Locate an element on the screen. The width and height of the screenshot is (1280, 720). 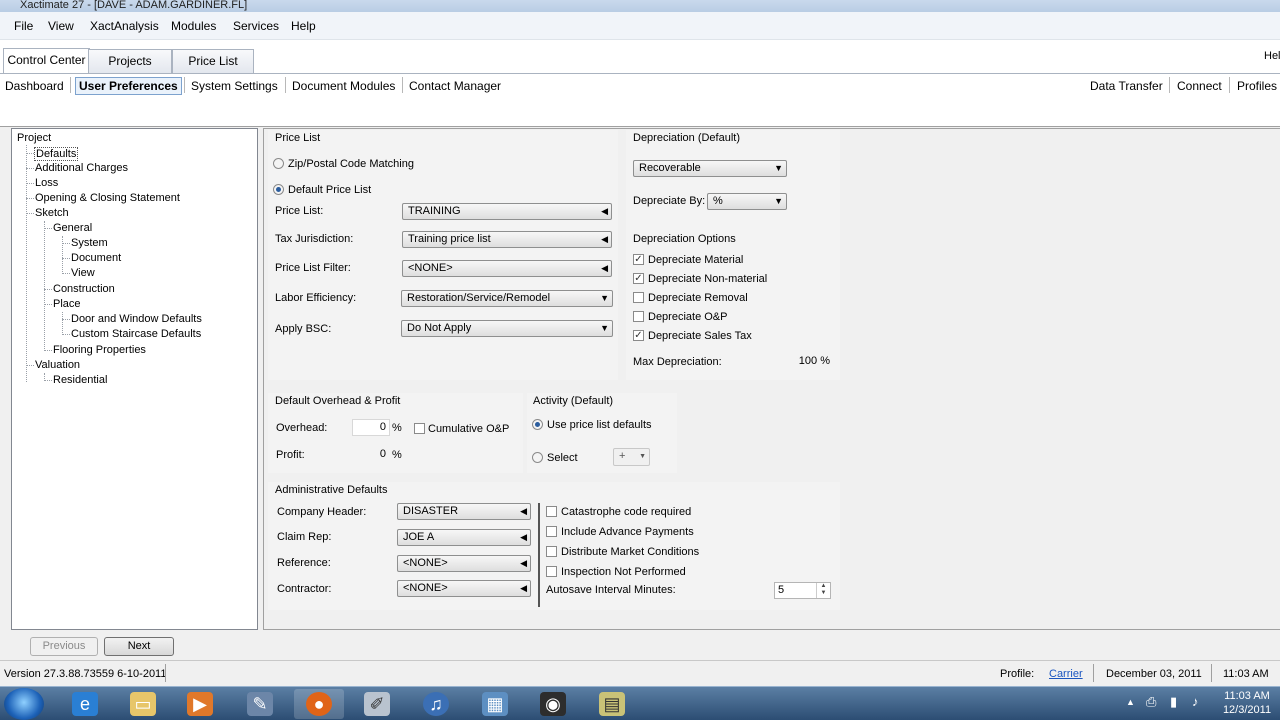
next-button: Next is located at coordinates (139, 646).